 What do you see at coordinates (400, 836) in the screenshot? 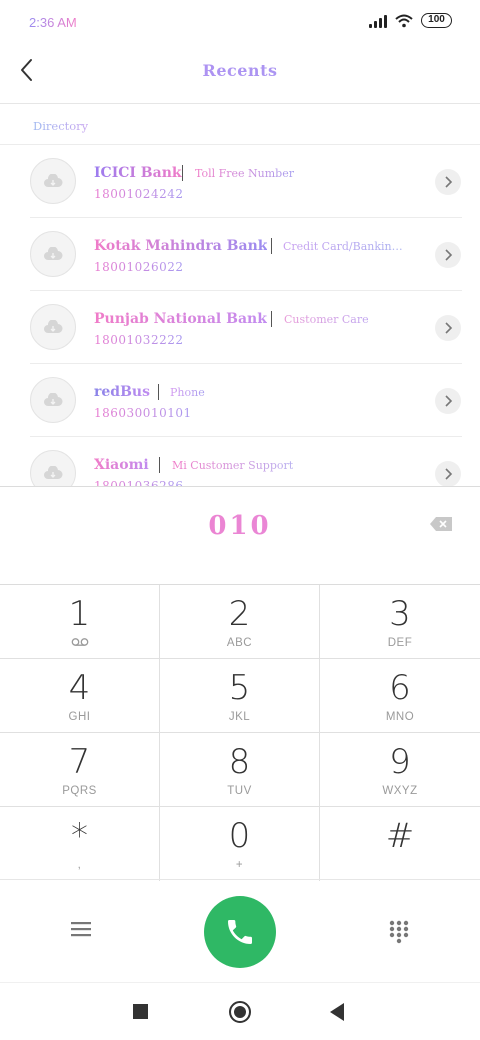
I see `key-digit: #` at bounding box center [400, 836].